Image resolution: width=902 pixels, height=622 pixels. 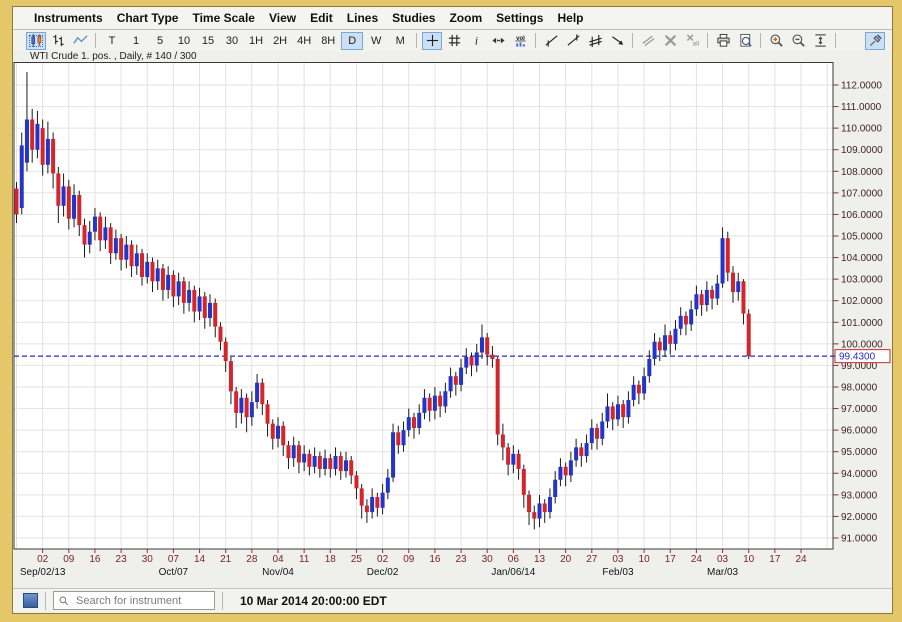 What do you see at coordinates (160, 41) in the screenshot?
I see `timeframe-5-button: 5` at bounding box center [160, 41].